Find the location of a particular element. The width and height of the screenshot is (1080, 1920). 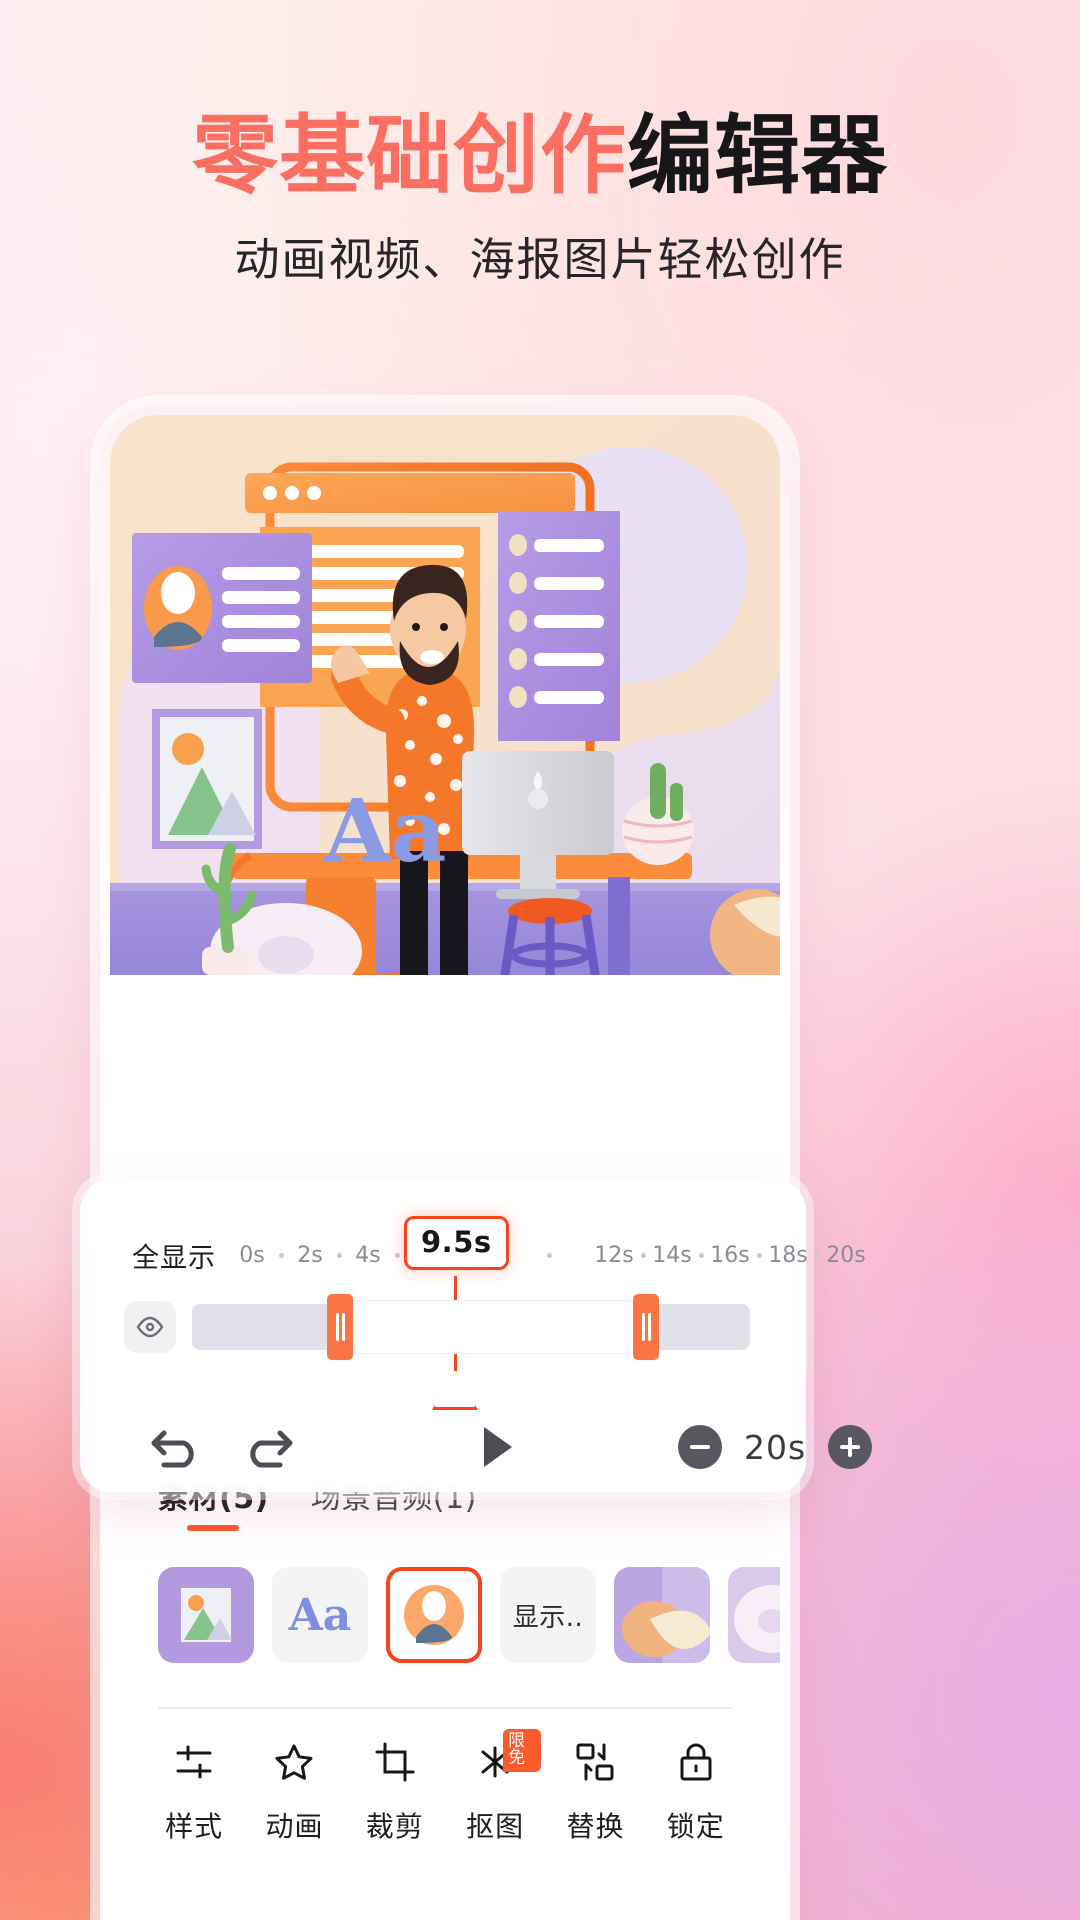

visibility-toggle-button is located at coordinates (150, 1327).